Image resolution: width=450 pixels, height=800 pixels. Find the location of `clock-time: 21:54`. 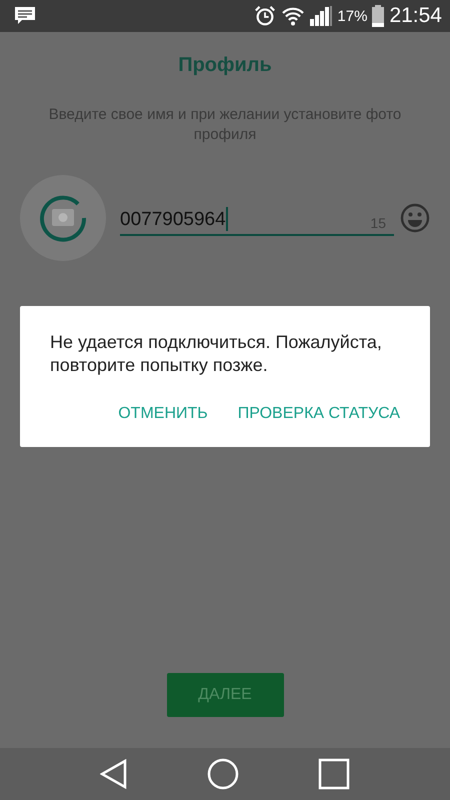

clock-time: 21:54 is located at coordinates (415, 16).